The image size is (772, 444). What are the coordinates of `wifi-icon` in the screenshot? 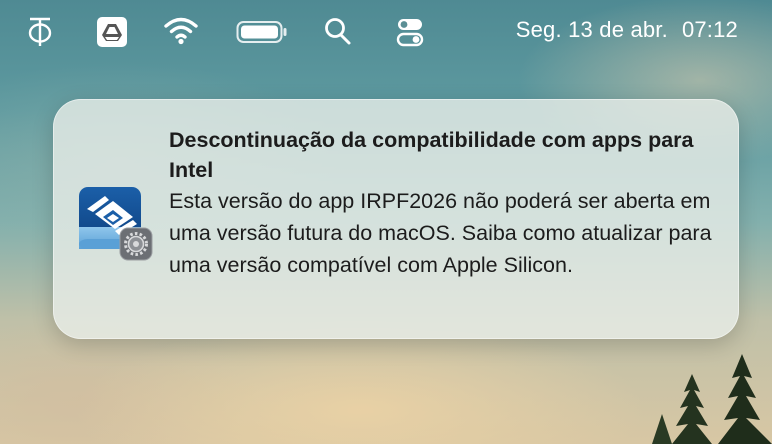 It's located at (181, 31).